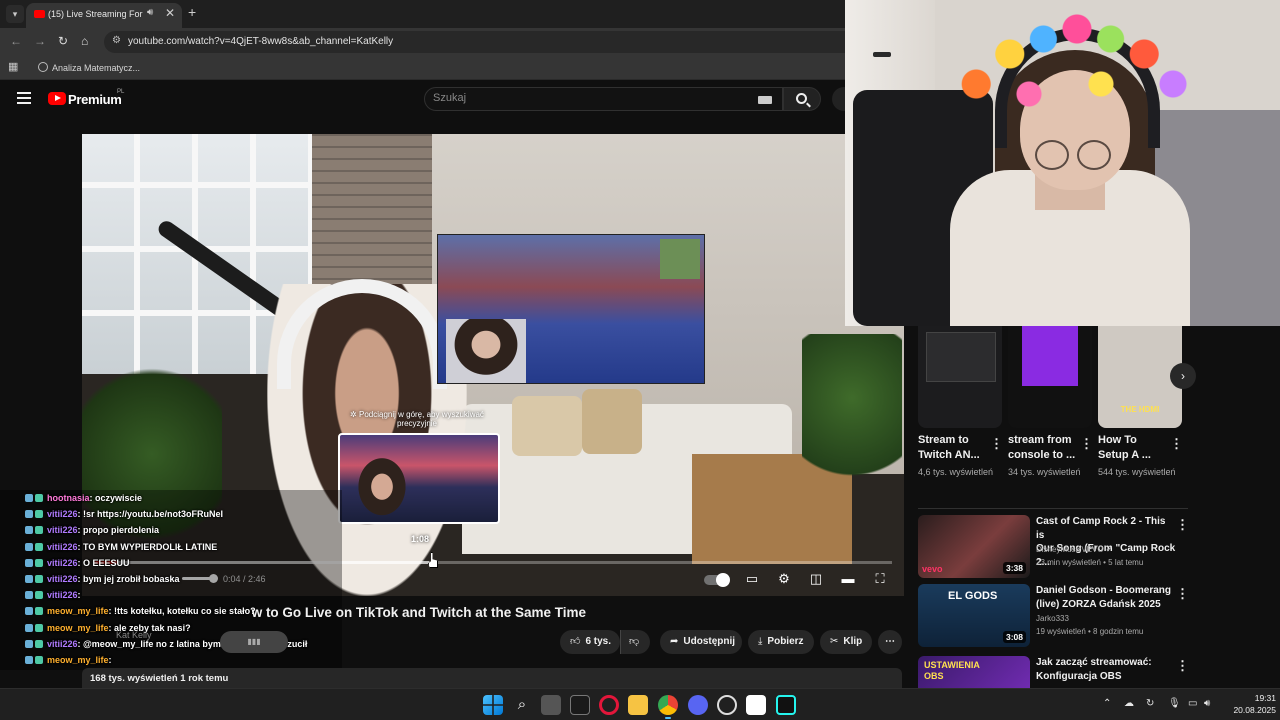 This screenshot has width=1280, height=720. What do you see at coordinates (635, 642) in the screenshot?
I see `dislike-button: 👎︎` at bounding box center [635, 642].